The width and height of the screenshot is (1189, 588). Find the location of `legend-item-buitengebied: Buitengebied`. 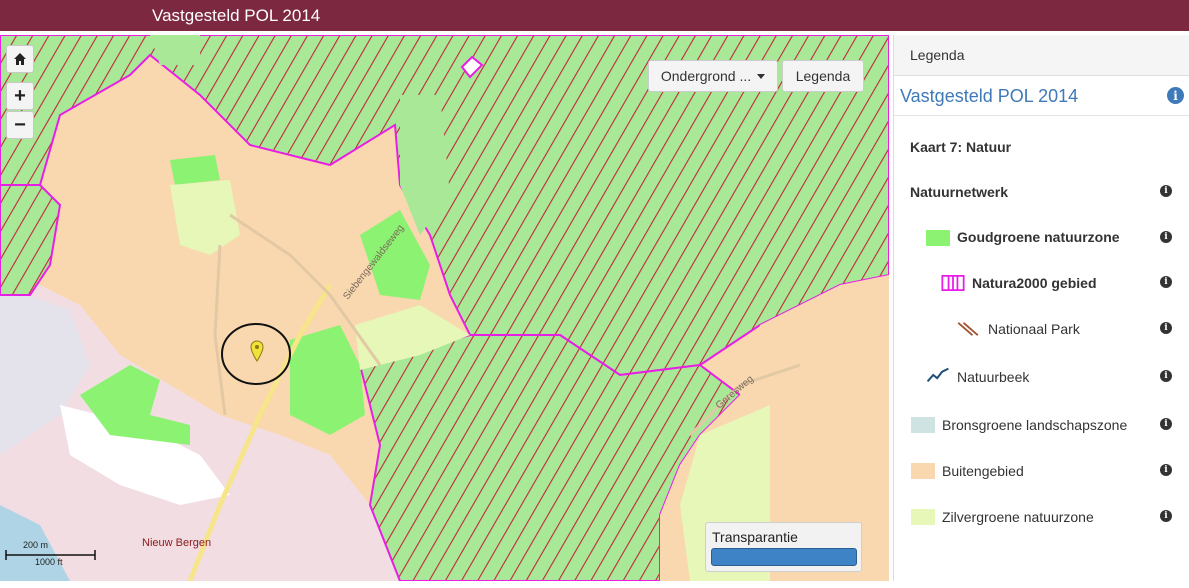

legend-item-buitengebied: Buitengebied is located at coordinates (983, 471).